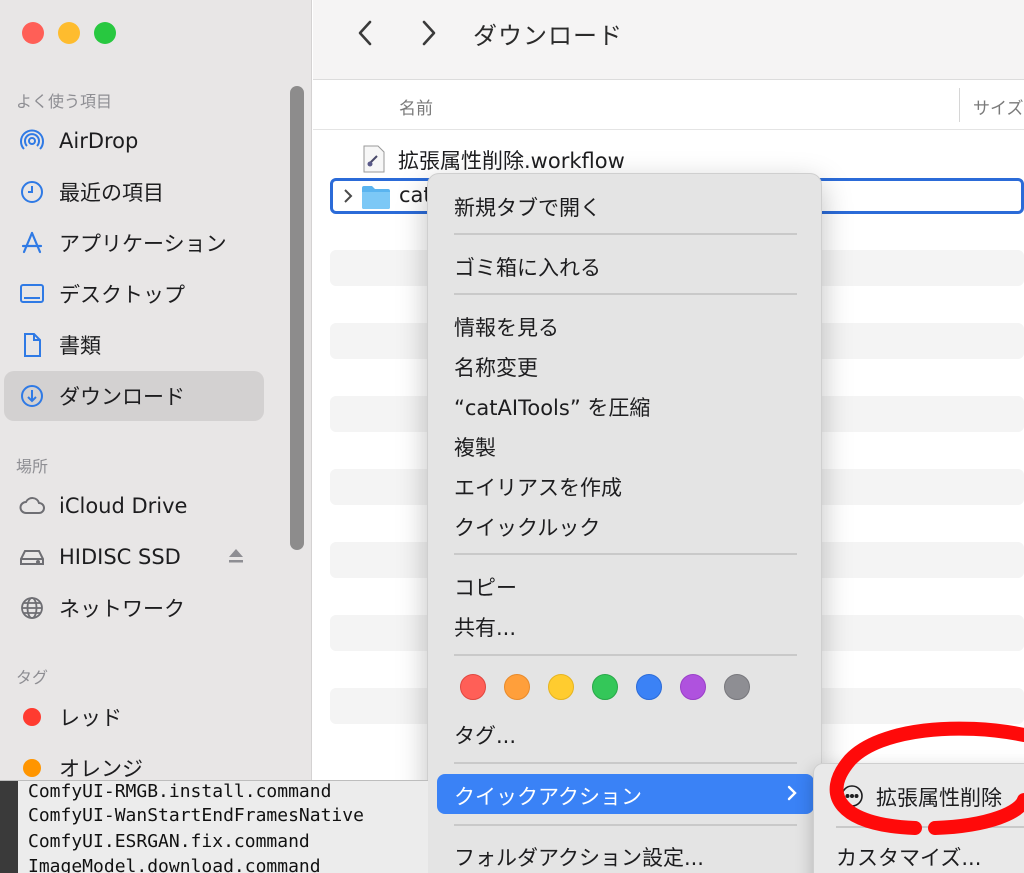  I want to click on sidebar-item-hidisc-ssd: HIDISC SSD, so click(134, 557).